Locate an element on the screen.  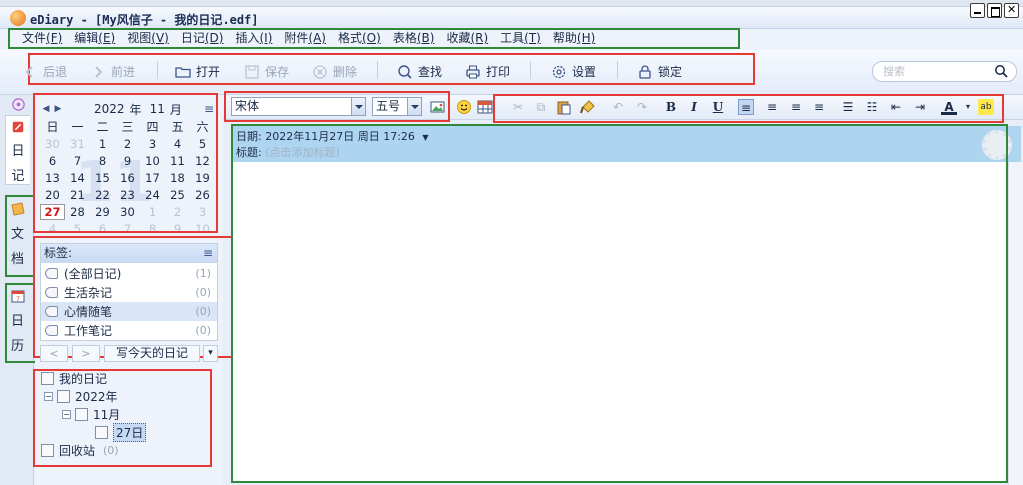
tab-diary: 日 记 is located at coordinates (17, 150).